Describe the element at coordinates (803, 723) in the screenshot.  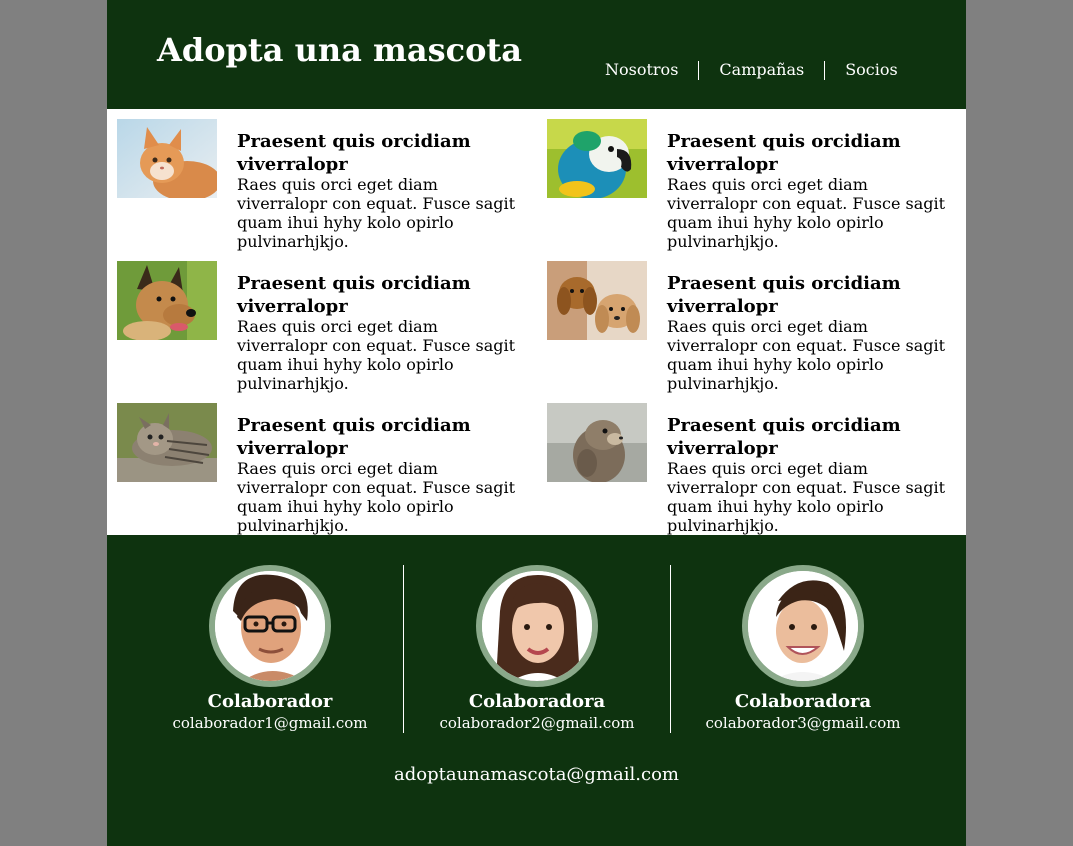
I see `member-email: colaborador3@gmail.com` at that location.